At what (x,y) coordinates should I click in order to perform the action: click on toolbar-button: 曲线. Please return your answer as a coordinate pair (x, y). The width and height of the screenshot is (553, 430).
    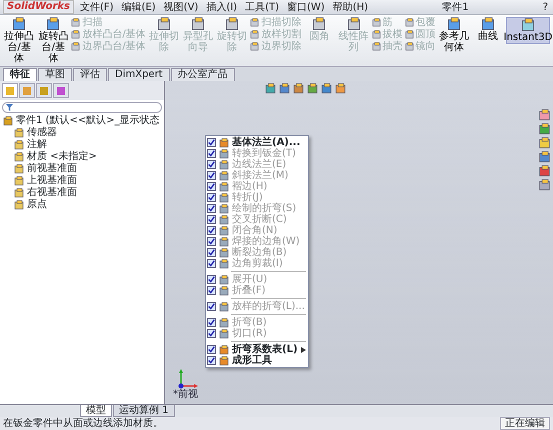
    Looking at the image, I should click on (488, 29).